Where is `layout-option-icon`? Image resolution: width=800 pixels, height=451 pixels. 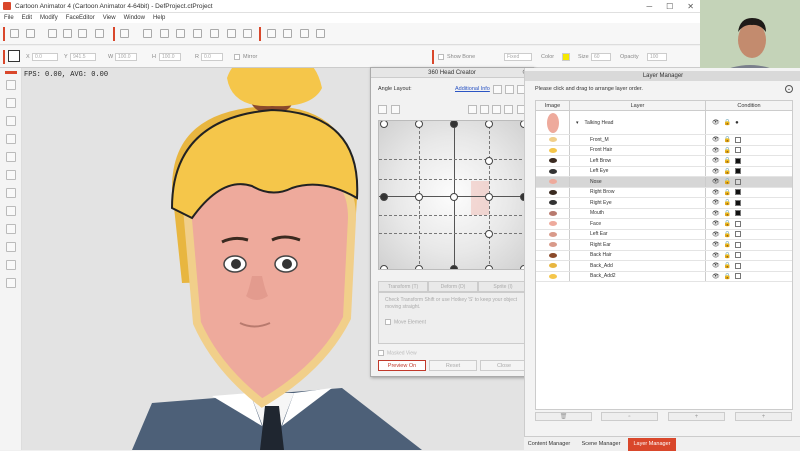
layout-option-icon is located at coordinates (509, 89).